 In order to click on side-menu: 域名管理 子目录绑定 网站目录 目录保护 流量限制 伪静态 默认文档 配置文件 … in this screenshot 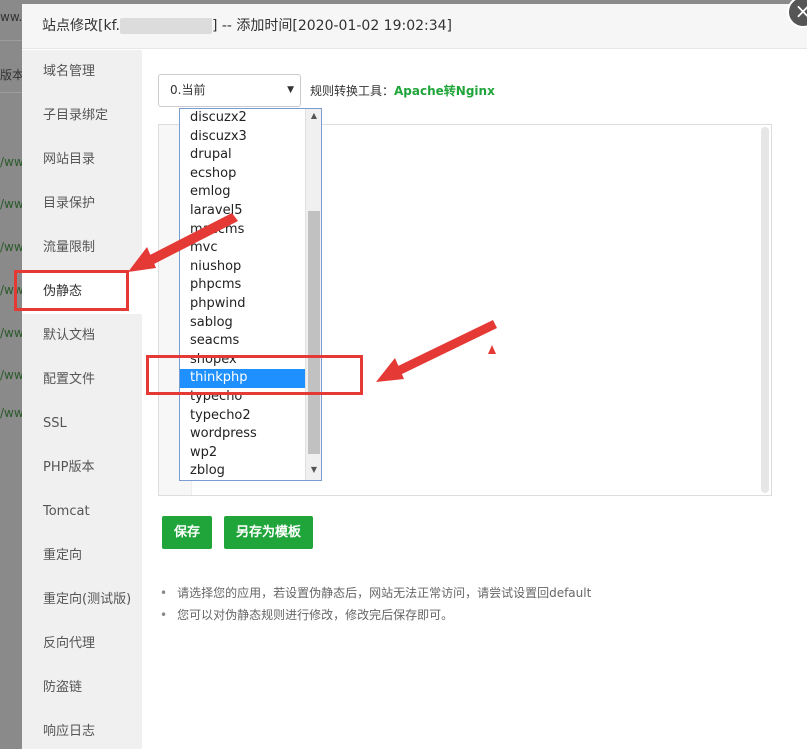, I will do `click(82, 399)`.